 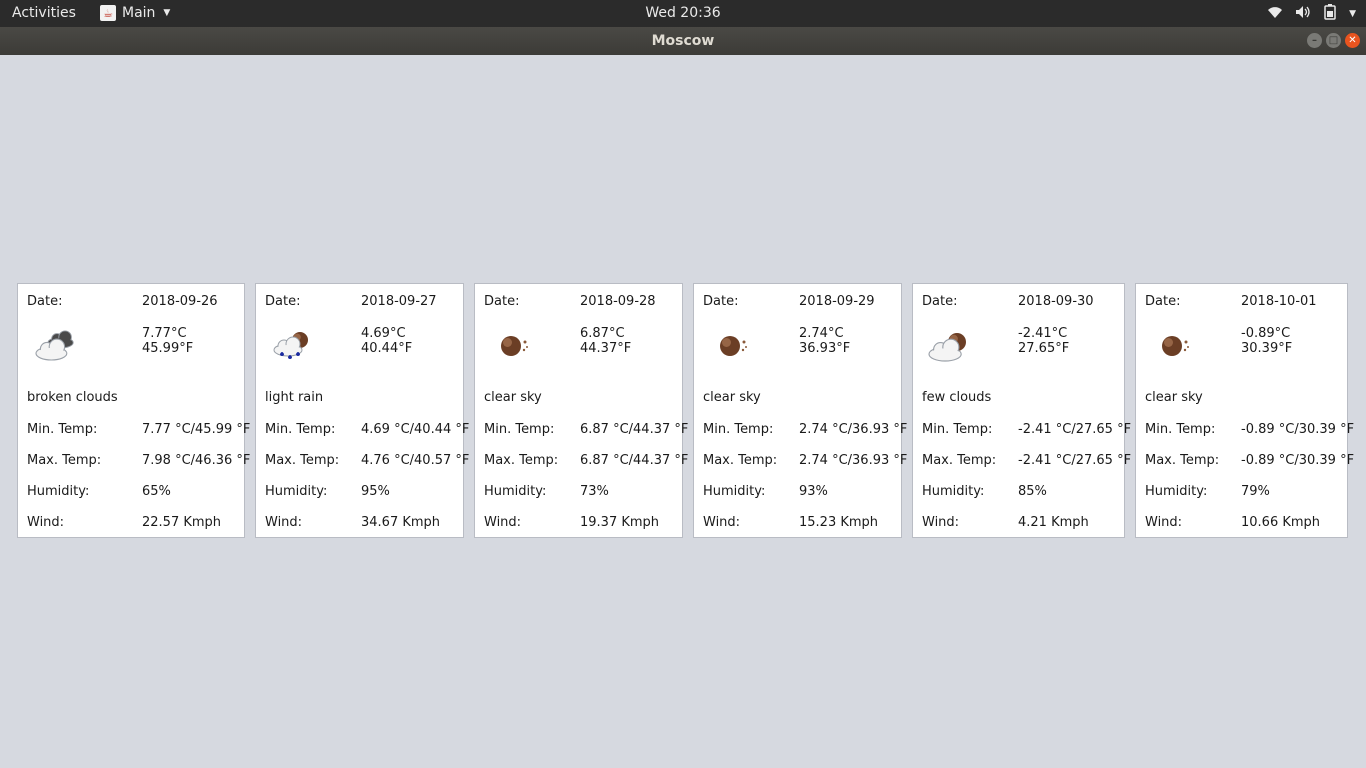 I want to click on weather-description: light rain, so click(x=294, y=397).